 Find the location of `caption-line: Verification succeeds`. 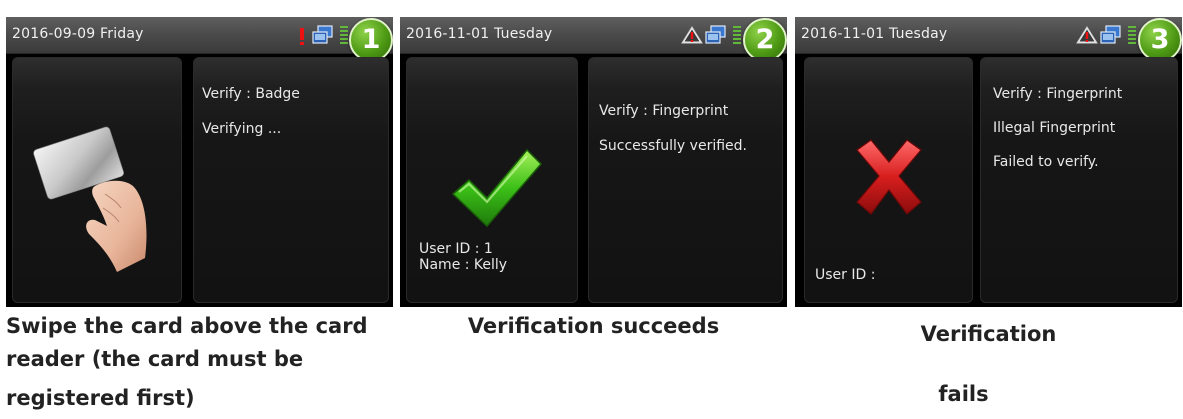

caption-line: Verification succeeds is located at coordinates (593, 326).